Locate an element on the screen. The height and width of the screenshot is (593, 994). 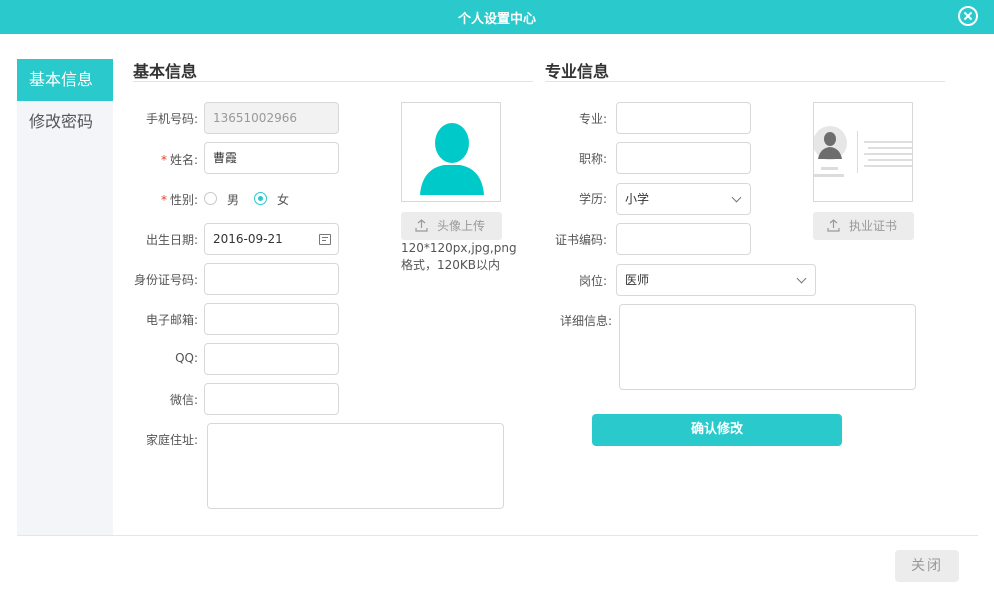
license-preview is located at coordinates (863, 152).